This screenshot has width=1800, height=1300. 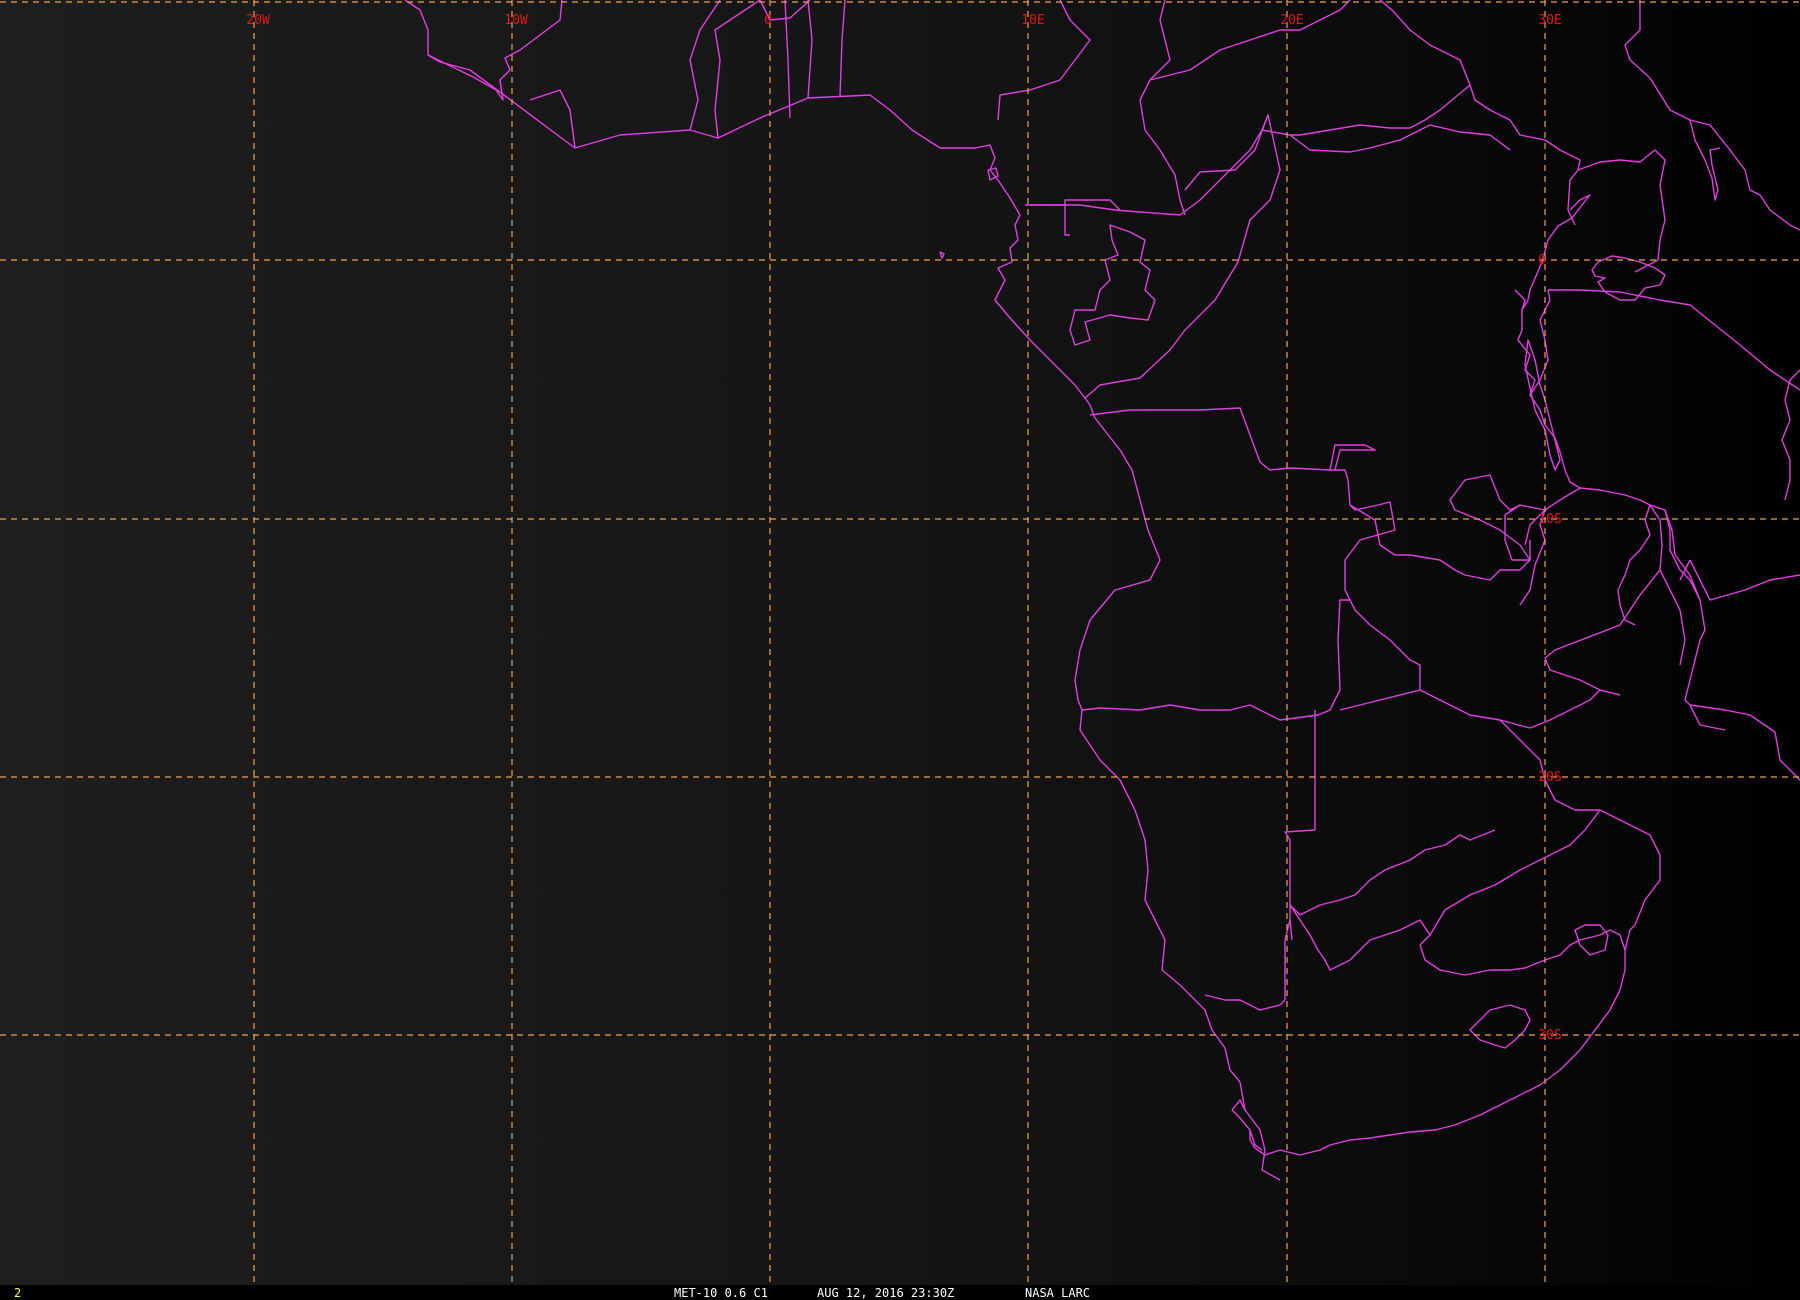 What do you see at coordinates (1057, 1293) in the screenshot?
I see `source-label: NASA LARC` at bounding box center [1057, 1293].